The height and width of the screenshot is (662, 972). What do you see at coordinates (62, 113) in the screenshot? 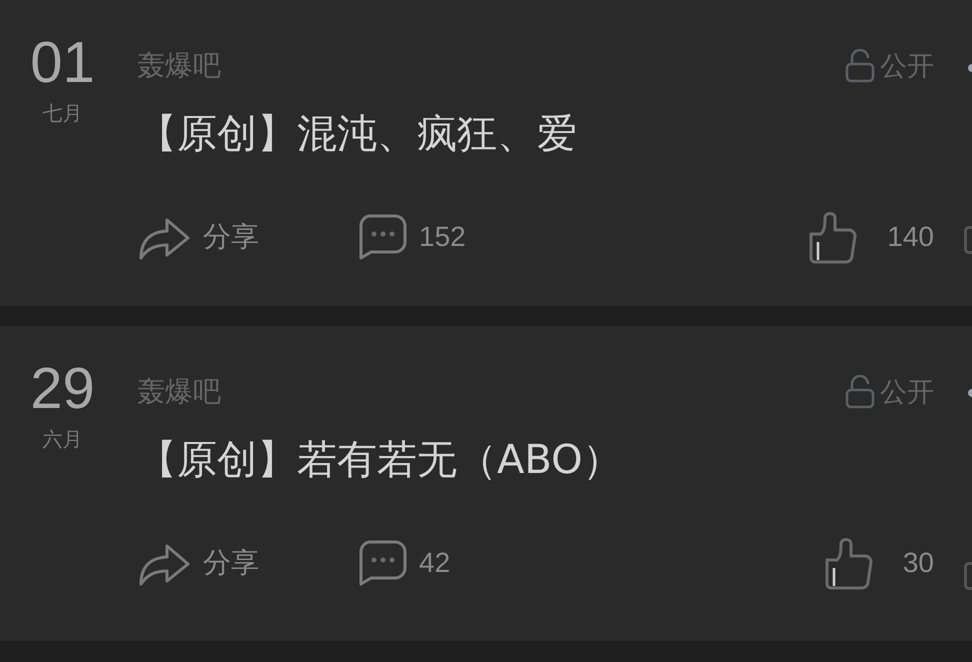
I see `post-month: 七月` at bounding box center [62, 113].